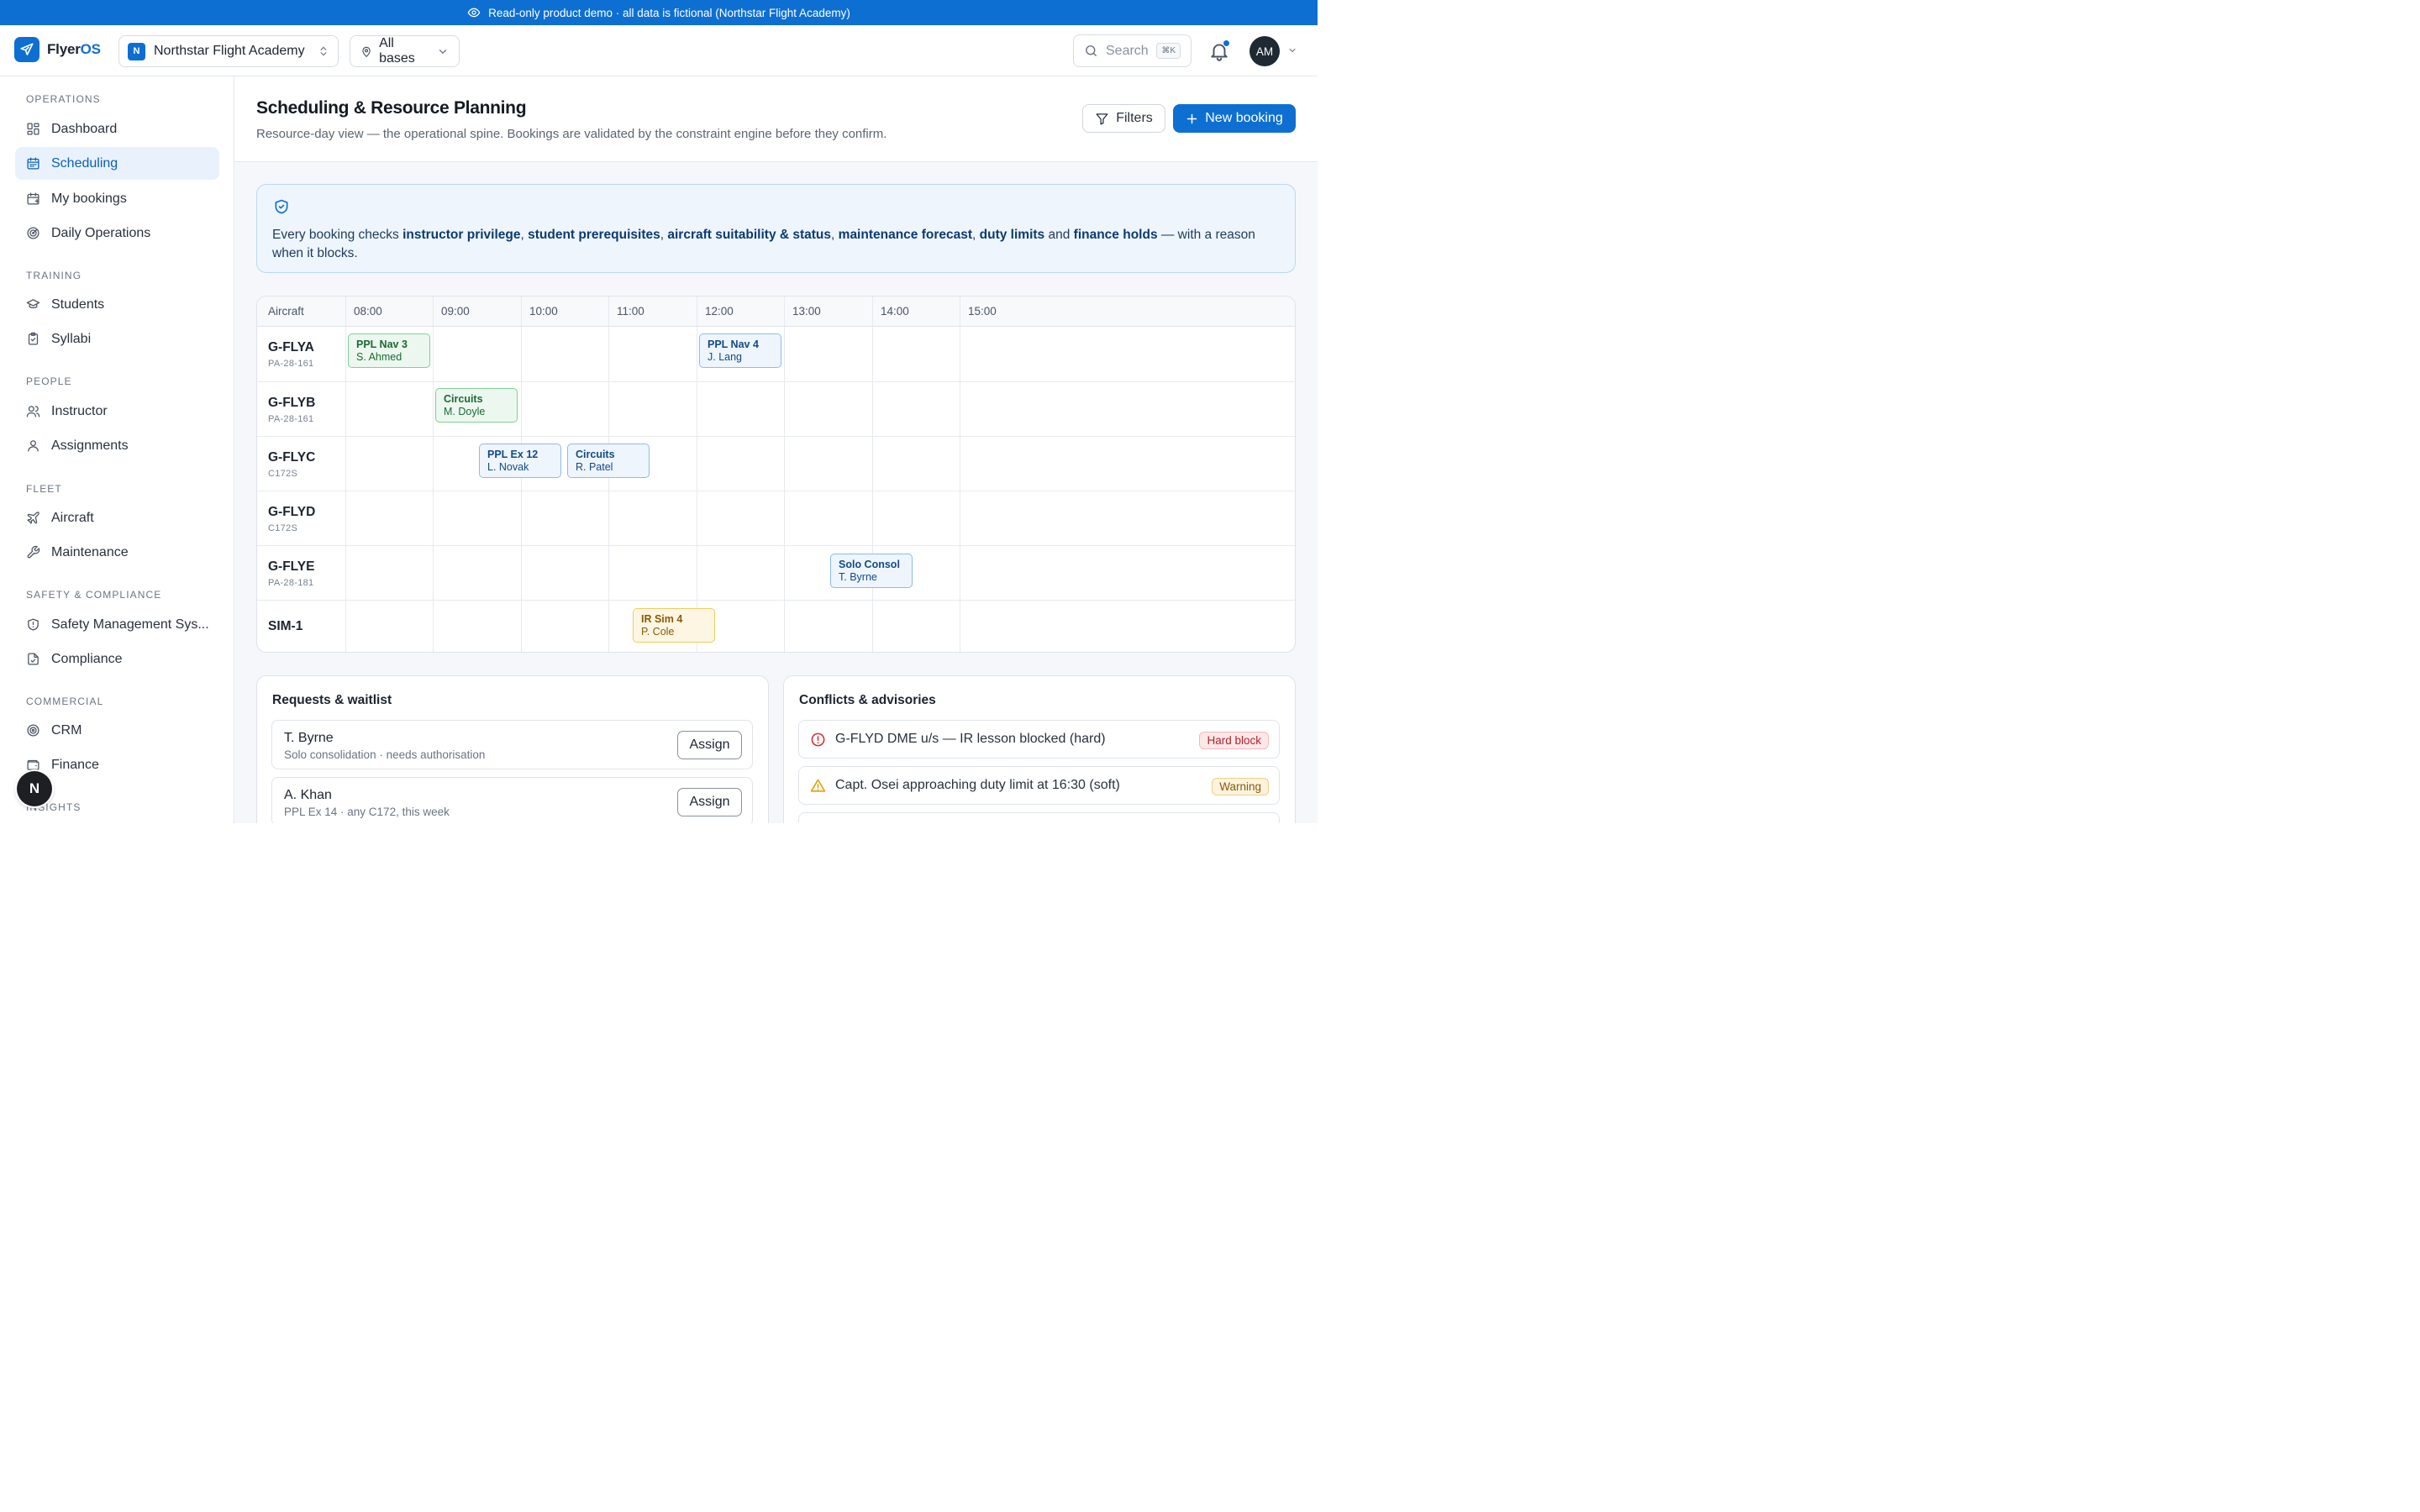 The image size is (2420, 1512). Describe the element at coordinates (101, 232) in the screenshot. I see `sidebar-item-label: Daily Operations` at that location.